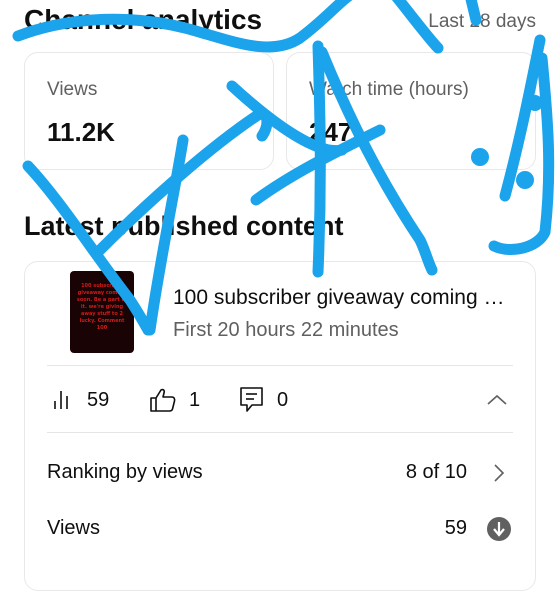 The height and width of the screenshot is (591, 560). What do you see at coordinates (331, 132) in the screenshot?
I see `watch-time-value: 247` at bounding box center [331, 132].